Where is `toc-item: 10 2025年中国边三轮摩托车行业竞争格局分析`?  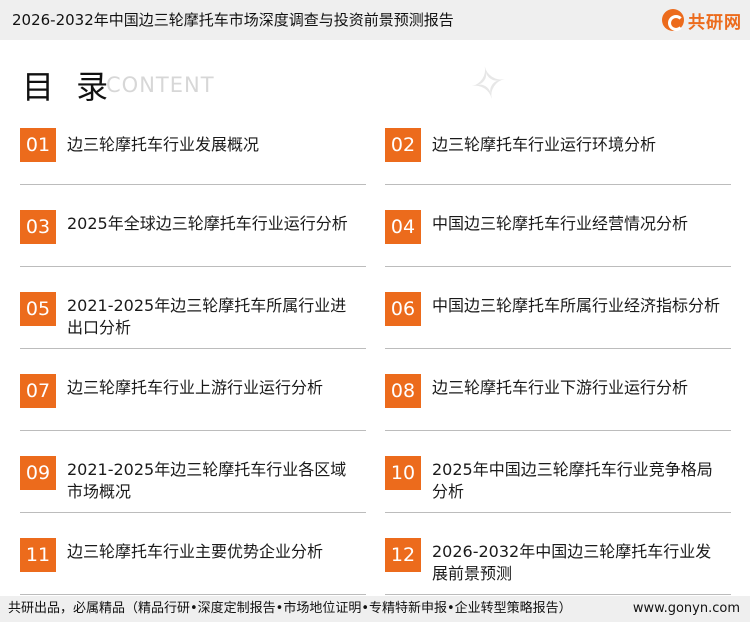
toc-item: 10 2025年中国边三轮摩托车行业竞争格局分析 is located at coordinates (558, 486).